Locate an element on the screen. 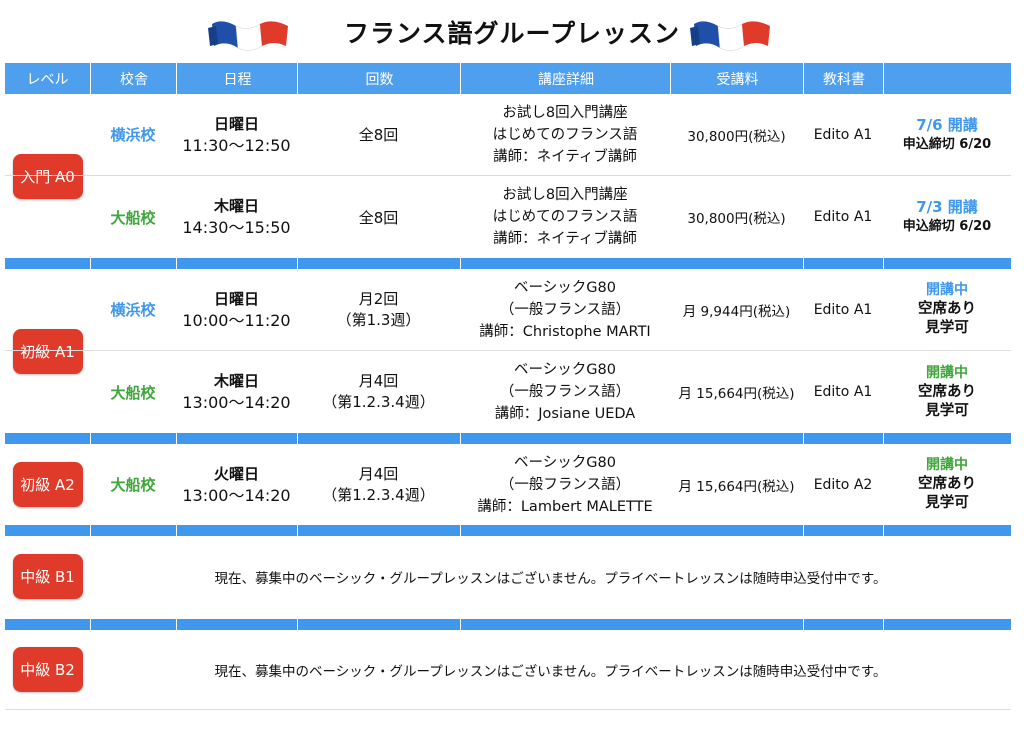 This screenshot has width=1024, height=739. detail-line: 講師：Josiane UEDA is located at coordinates (565, 414).